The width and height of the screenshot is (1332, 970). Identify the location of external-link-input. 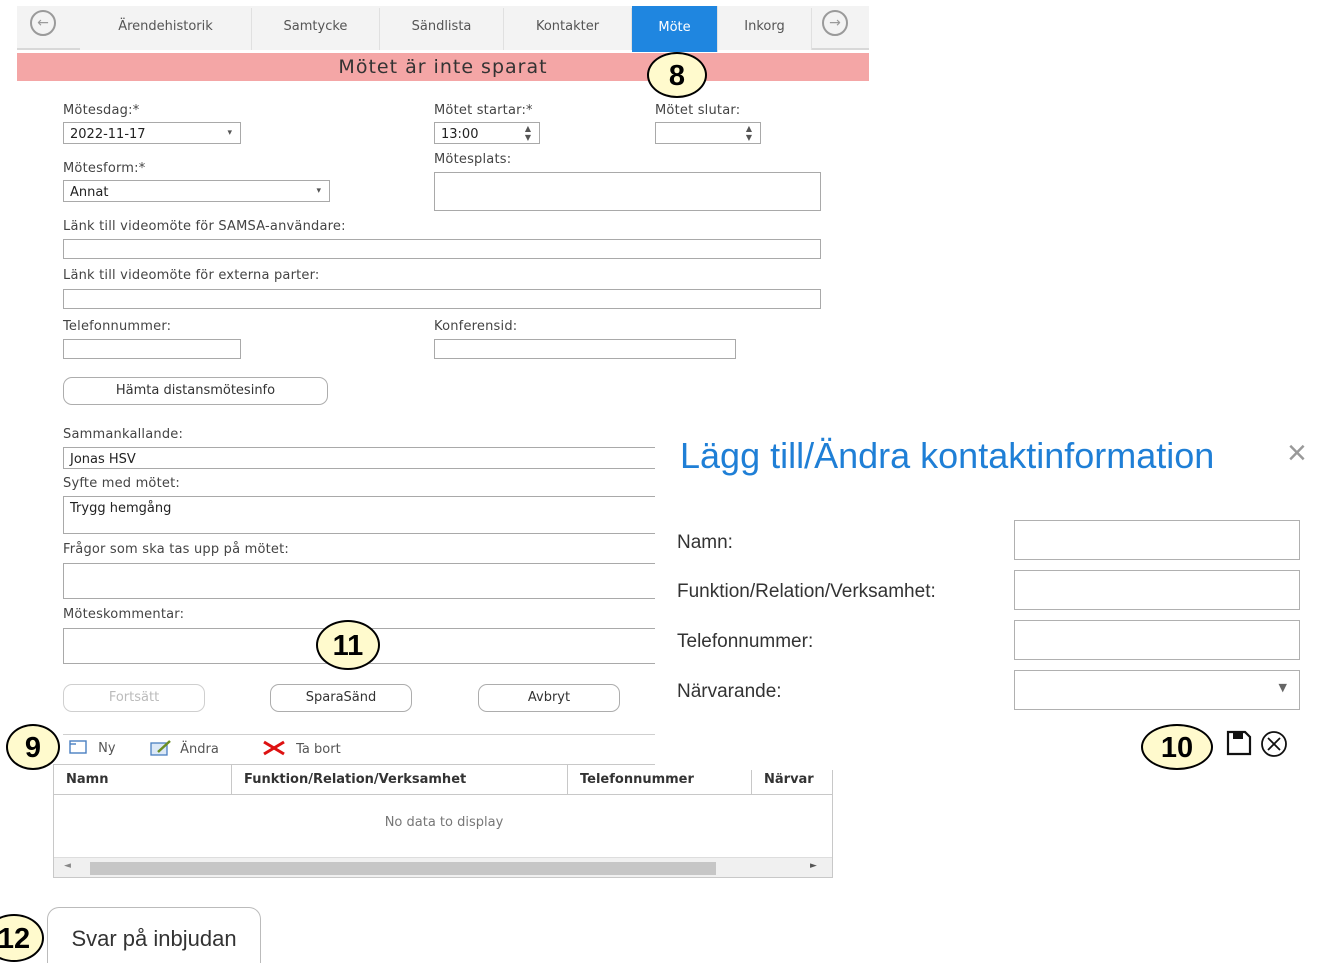
(442, 299).